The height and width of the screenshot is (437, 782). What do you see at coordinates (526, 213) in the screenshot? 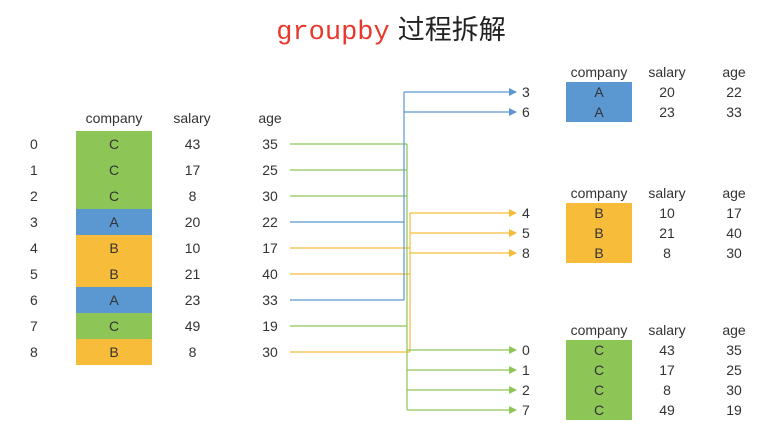
I see `group-index: 4` at bounding box center [526, 213].